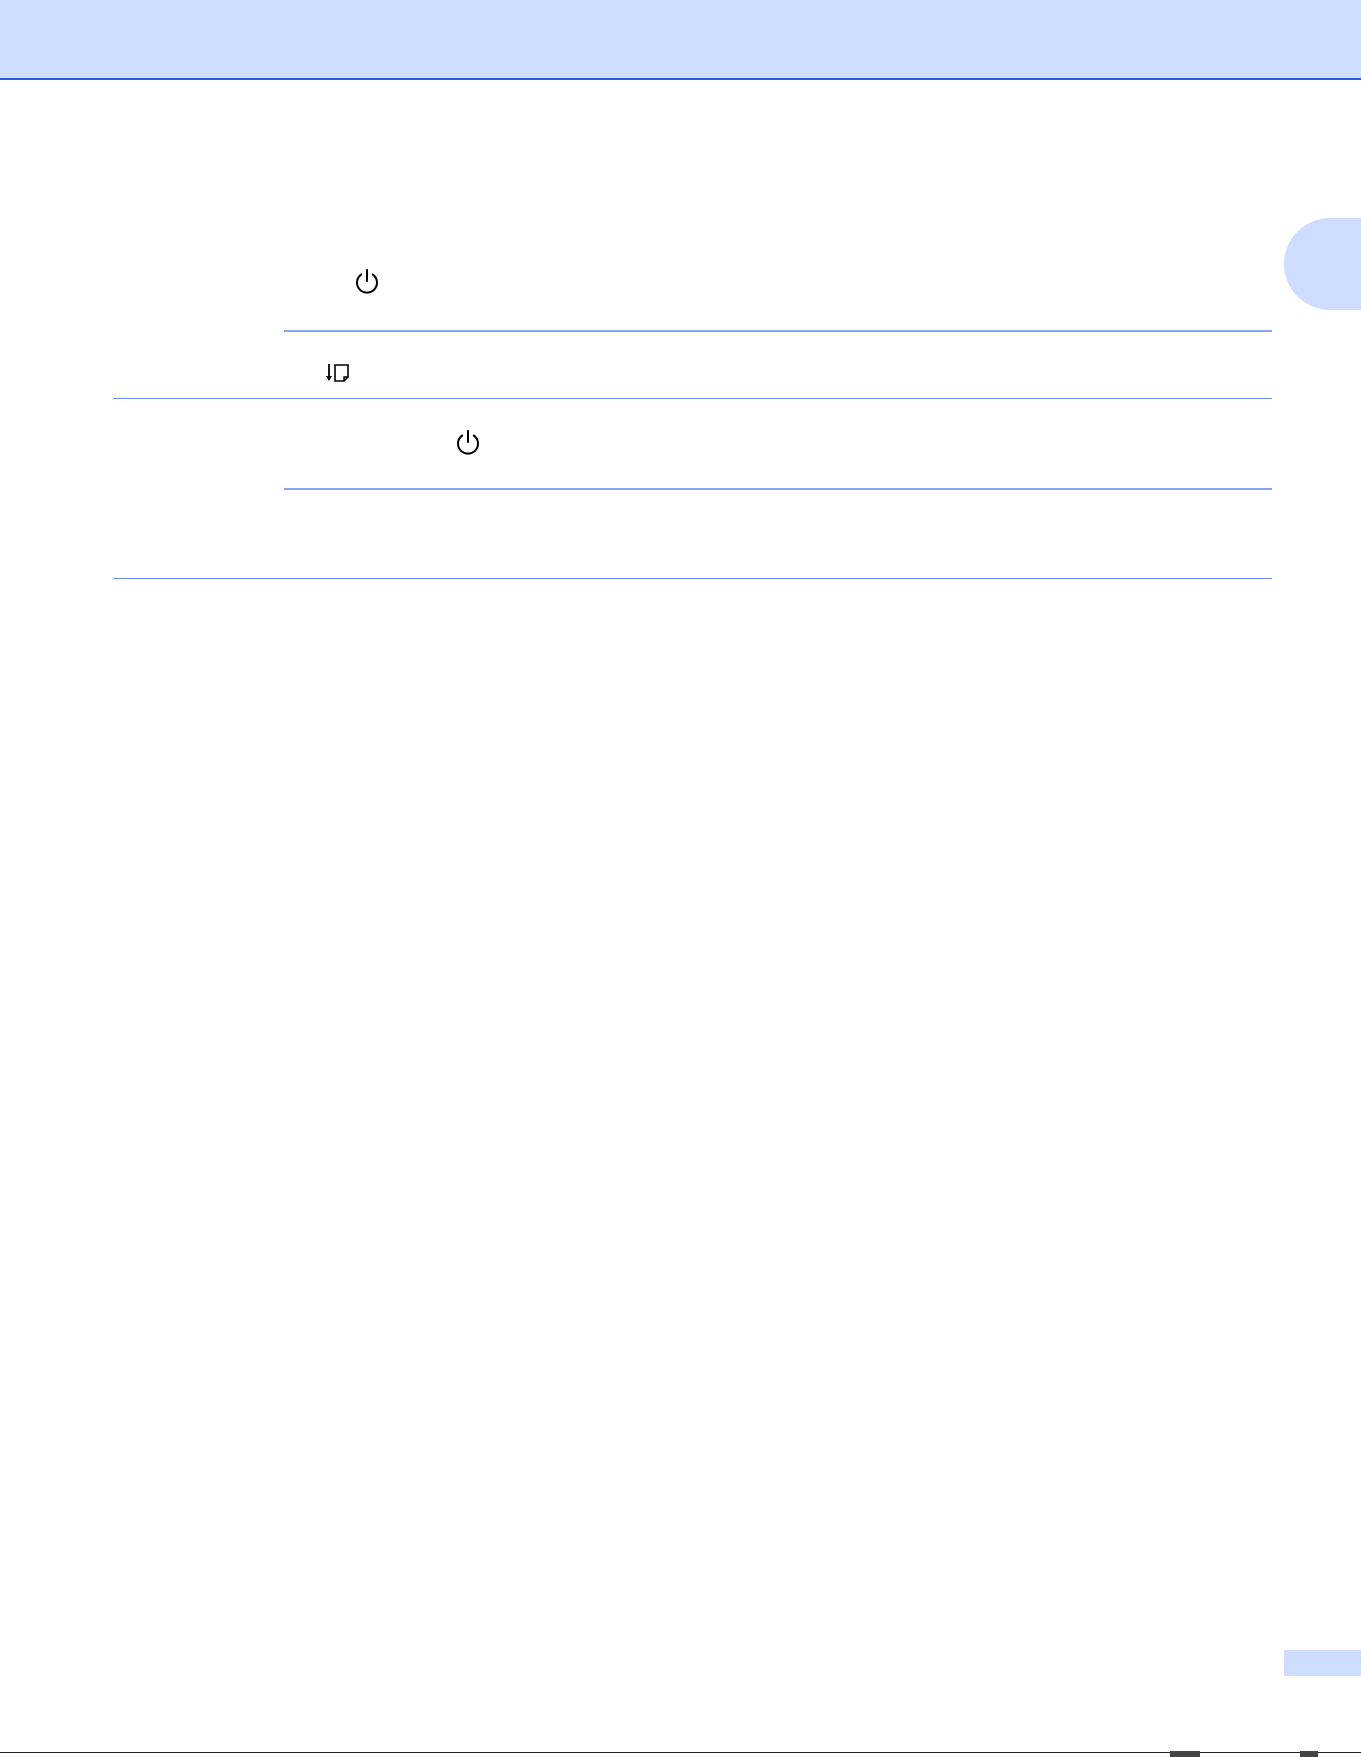 The image size is (1361, 1757). I want to click on footer-rule, so click(680, 1752).